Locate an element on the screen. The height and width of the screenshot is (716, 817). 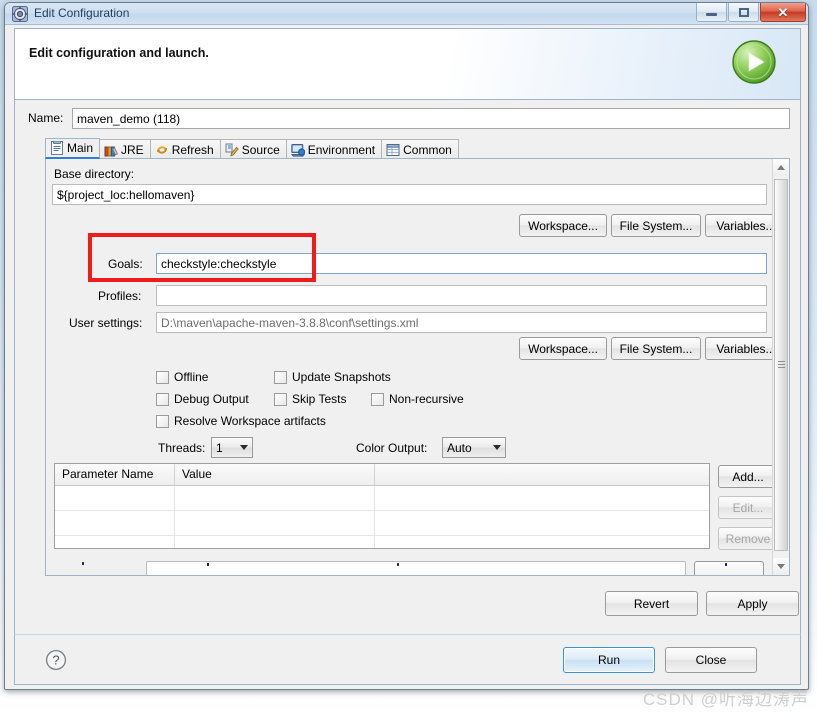
scroll-down-arrow is located at coordinates (781, 566).